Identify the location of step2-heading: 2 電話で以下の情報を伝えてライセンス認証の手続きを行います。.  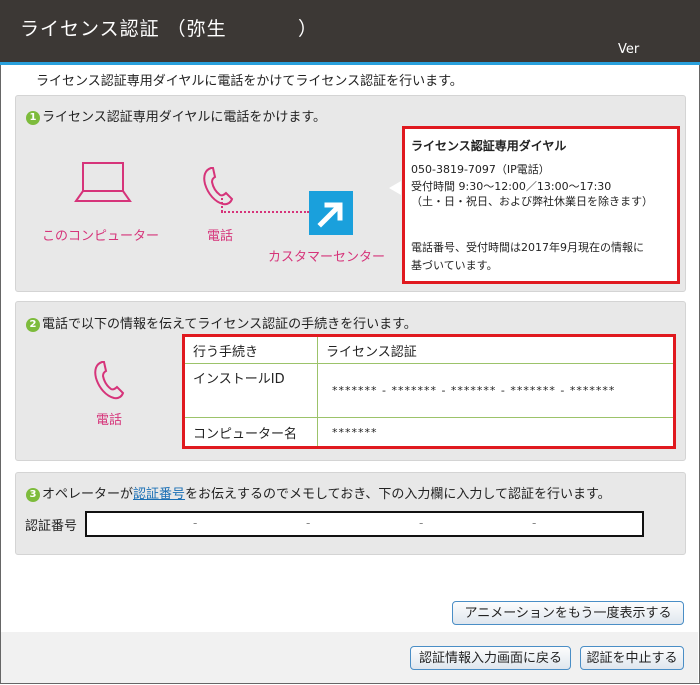
(221, 322).